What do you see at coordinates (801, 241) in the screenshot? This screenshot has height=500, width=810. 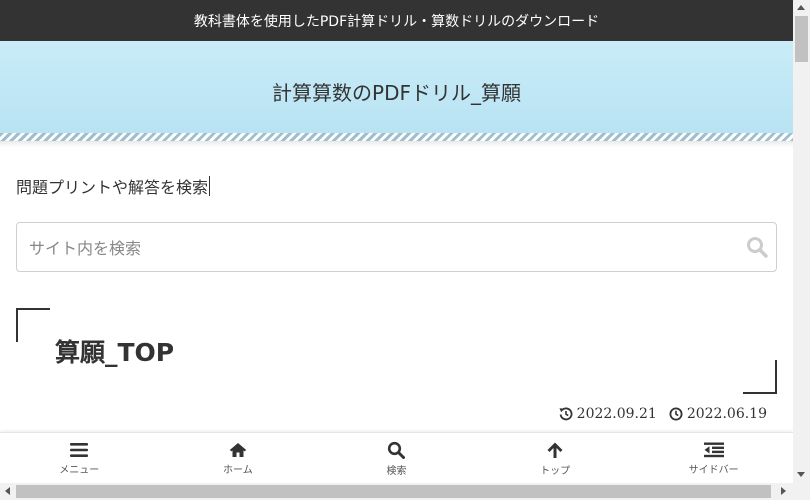 I see `vertical-scrollbar` at bounding box center [801, 241].